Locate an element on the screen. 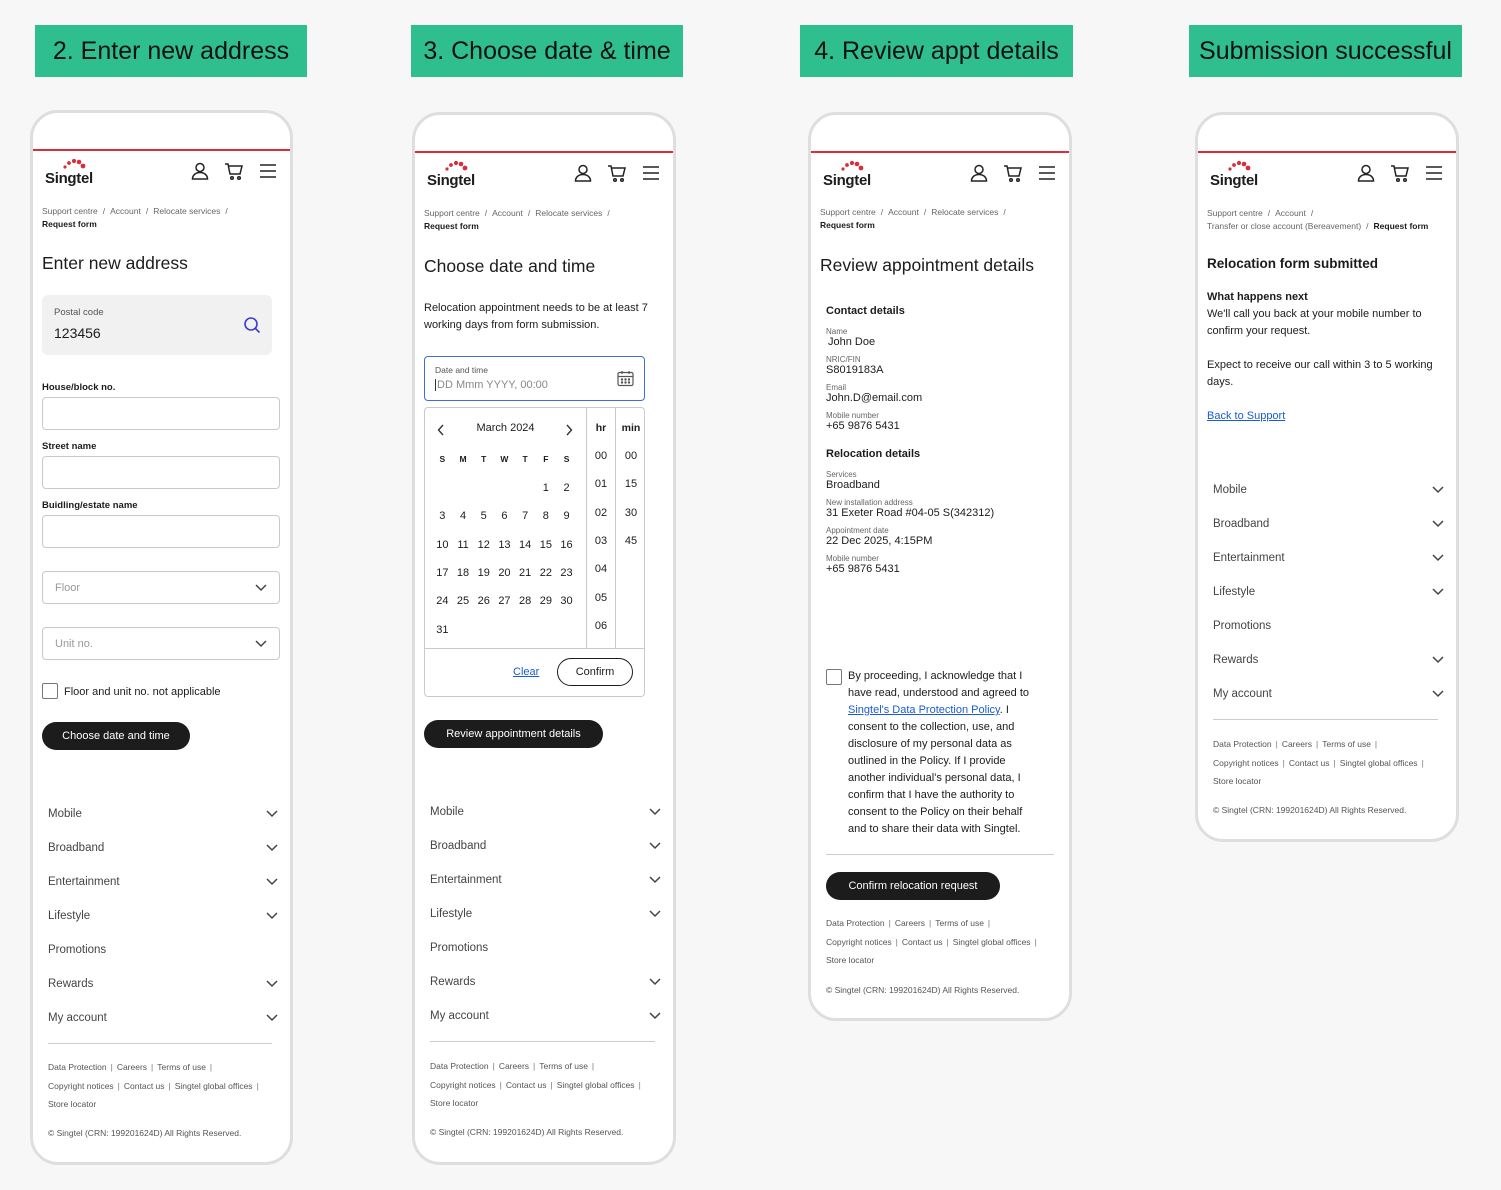 The width and height of the screenshot is (1501, 1190). link-copyright: Copyright notices is located at coordinates (463, 1085).